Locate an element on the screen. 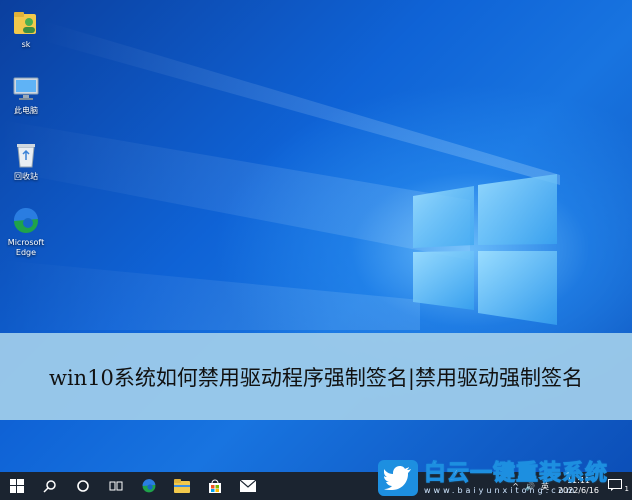 Image resolution: width=632 pixels, height=500 pixels. store-bag-icon is located at coordinates (214, 486).